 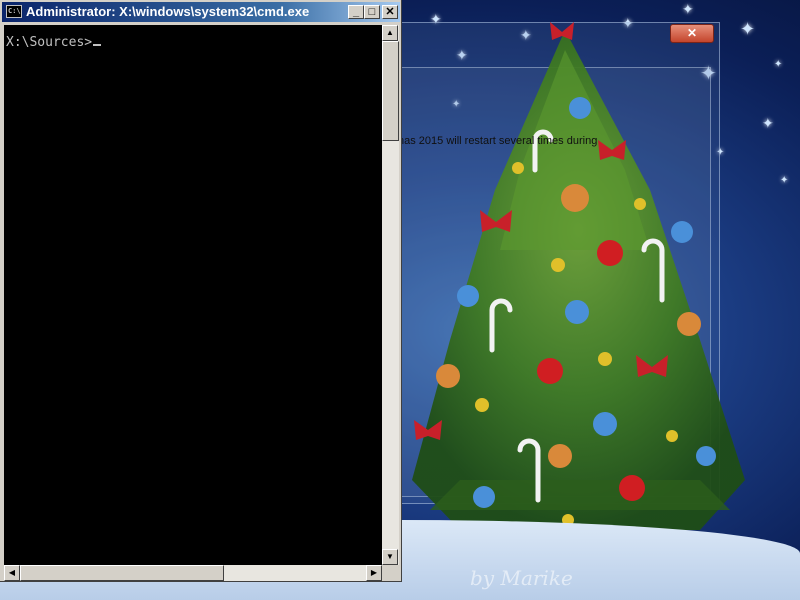 I want to click on horizontal-scroll-thumb, so click(x=122, y=573).